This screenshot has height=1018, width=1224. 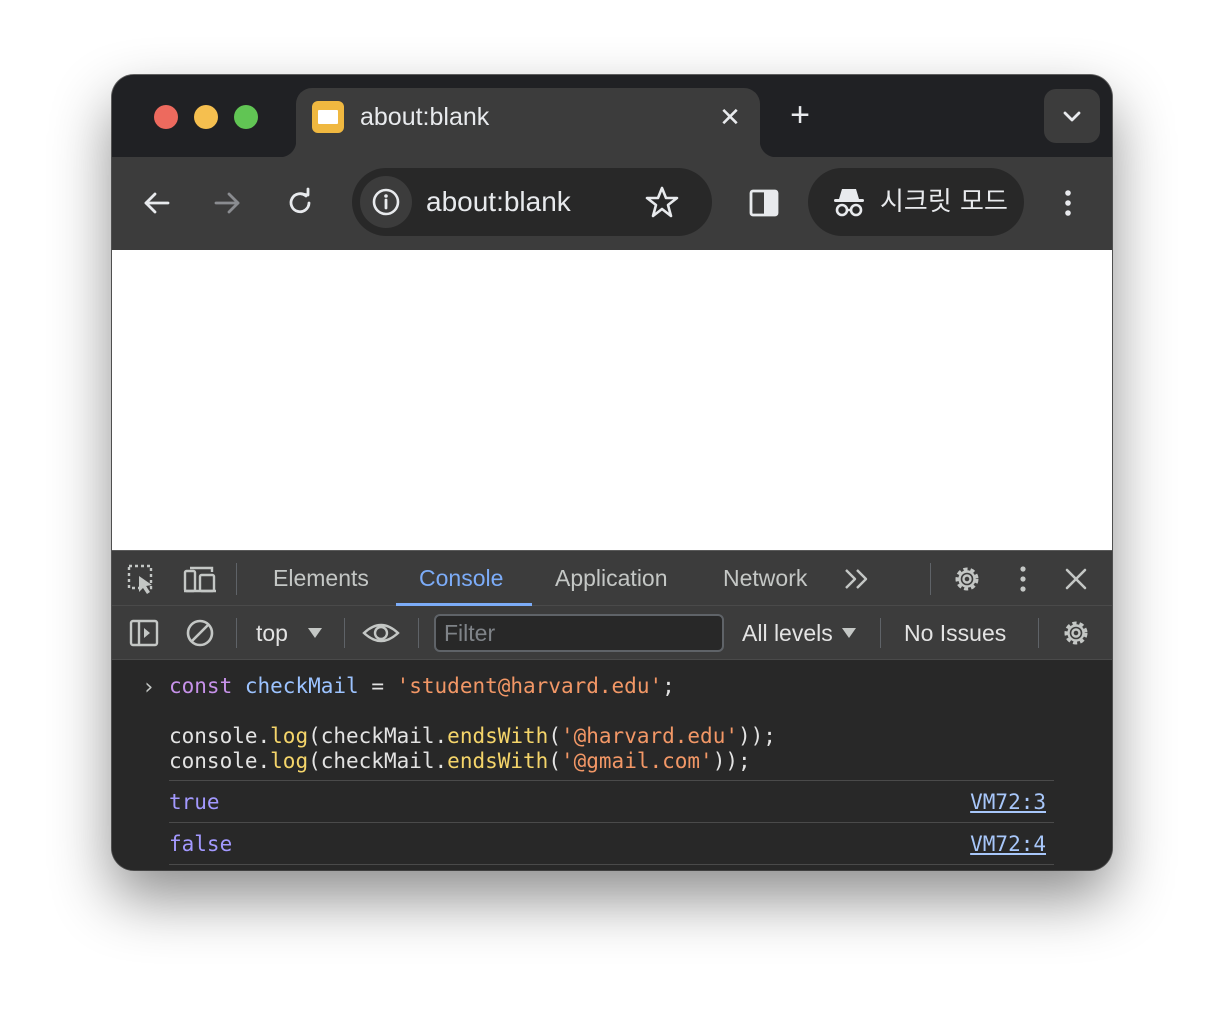 I want to click on tab-strip: about:blank ✕ +, so click(x=612, y=116).